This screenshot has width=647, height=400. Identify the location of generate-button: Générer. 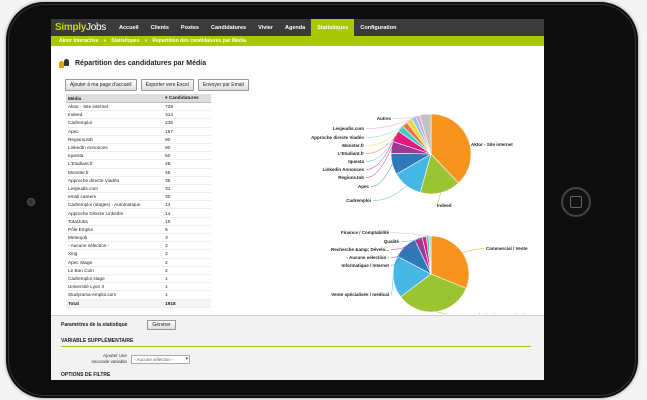
(161, 325).